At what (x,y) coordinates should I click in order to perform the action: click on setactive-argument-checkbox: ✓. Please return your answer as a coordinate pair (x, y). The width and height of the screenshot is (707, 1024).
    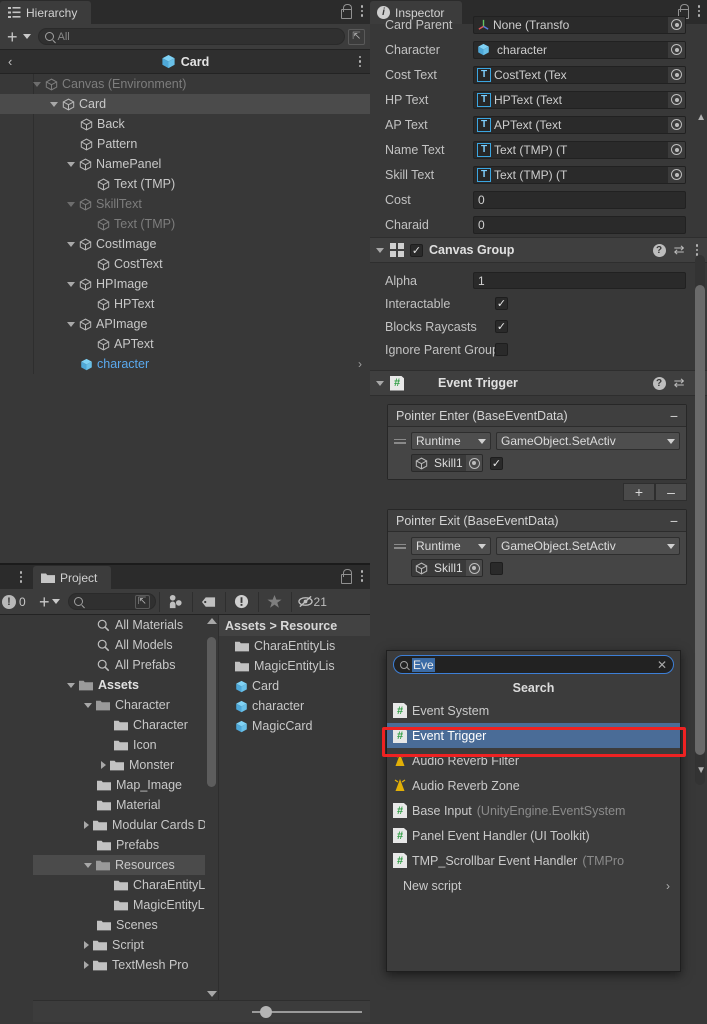
    Looking at the image, I should click on (496, 463).